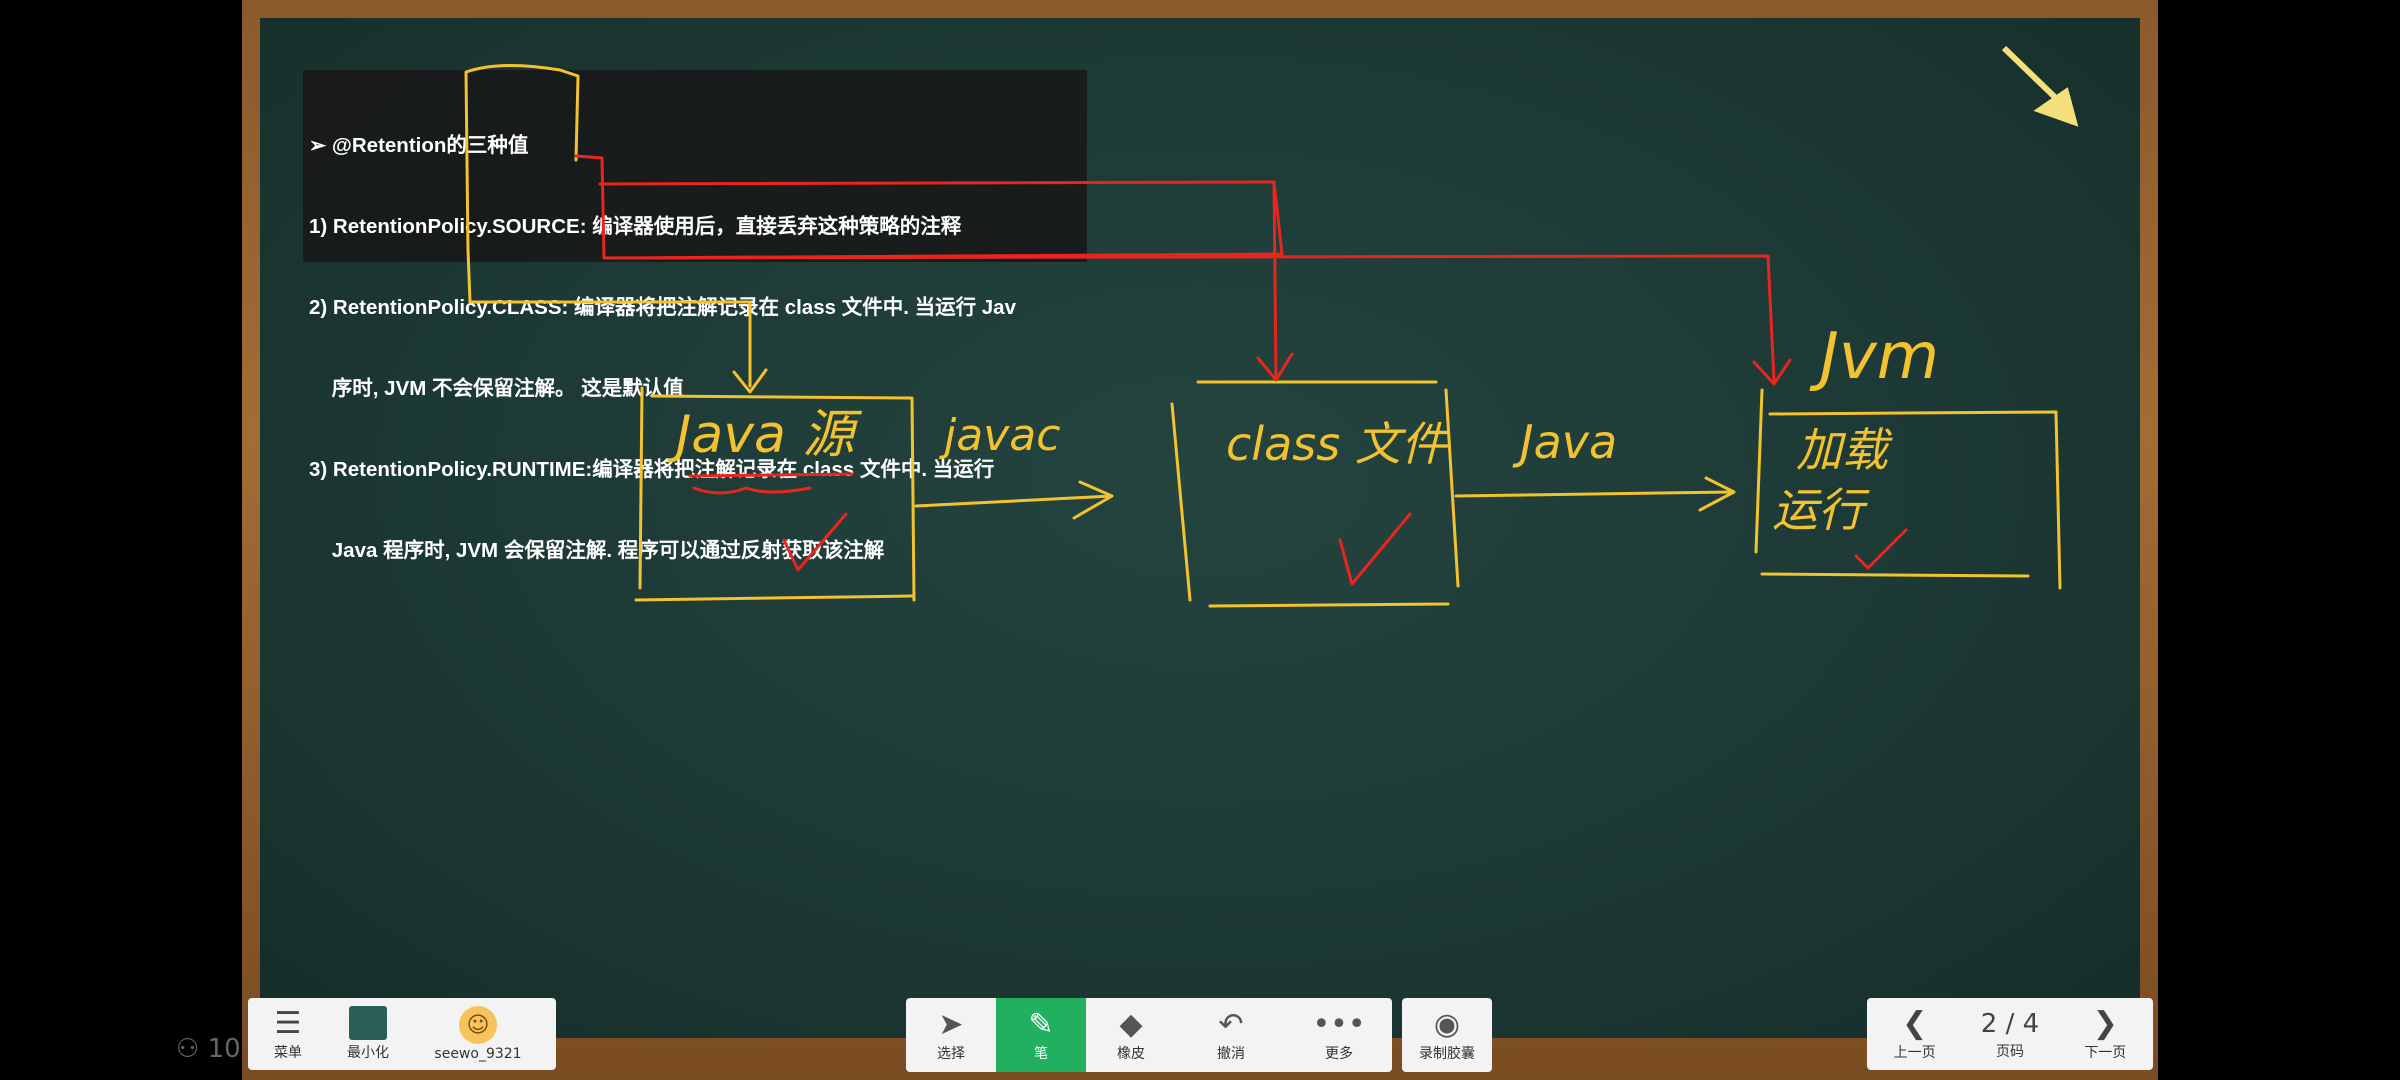  I want to click on menu-button: ☰ 菜单, so click(288, 1034).